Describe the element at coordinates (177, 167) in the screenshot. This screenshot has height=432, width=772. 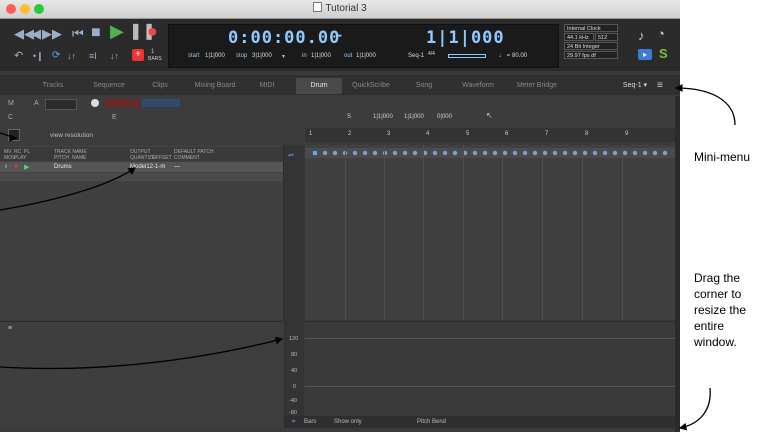
I see `track-patch: —` at that location.